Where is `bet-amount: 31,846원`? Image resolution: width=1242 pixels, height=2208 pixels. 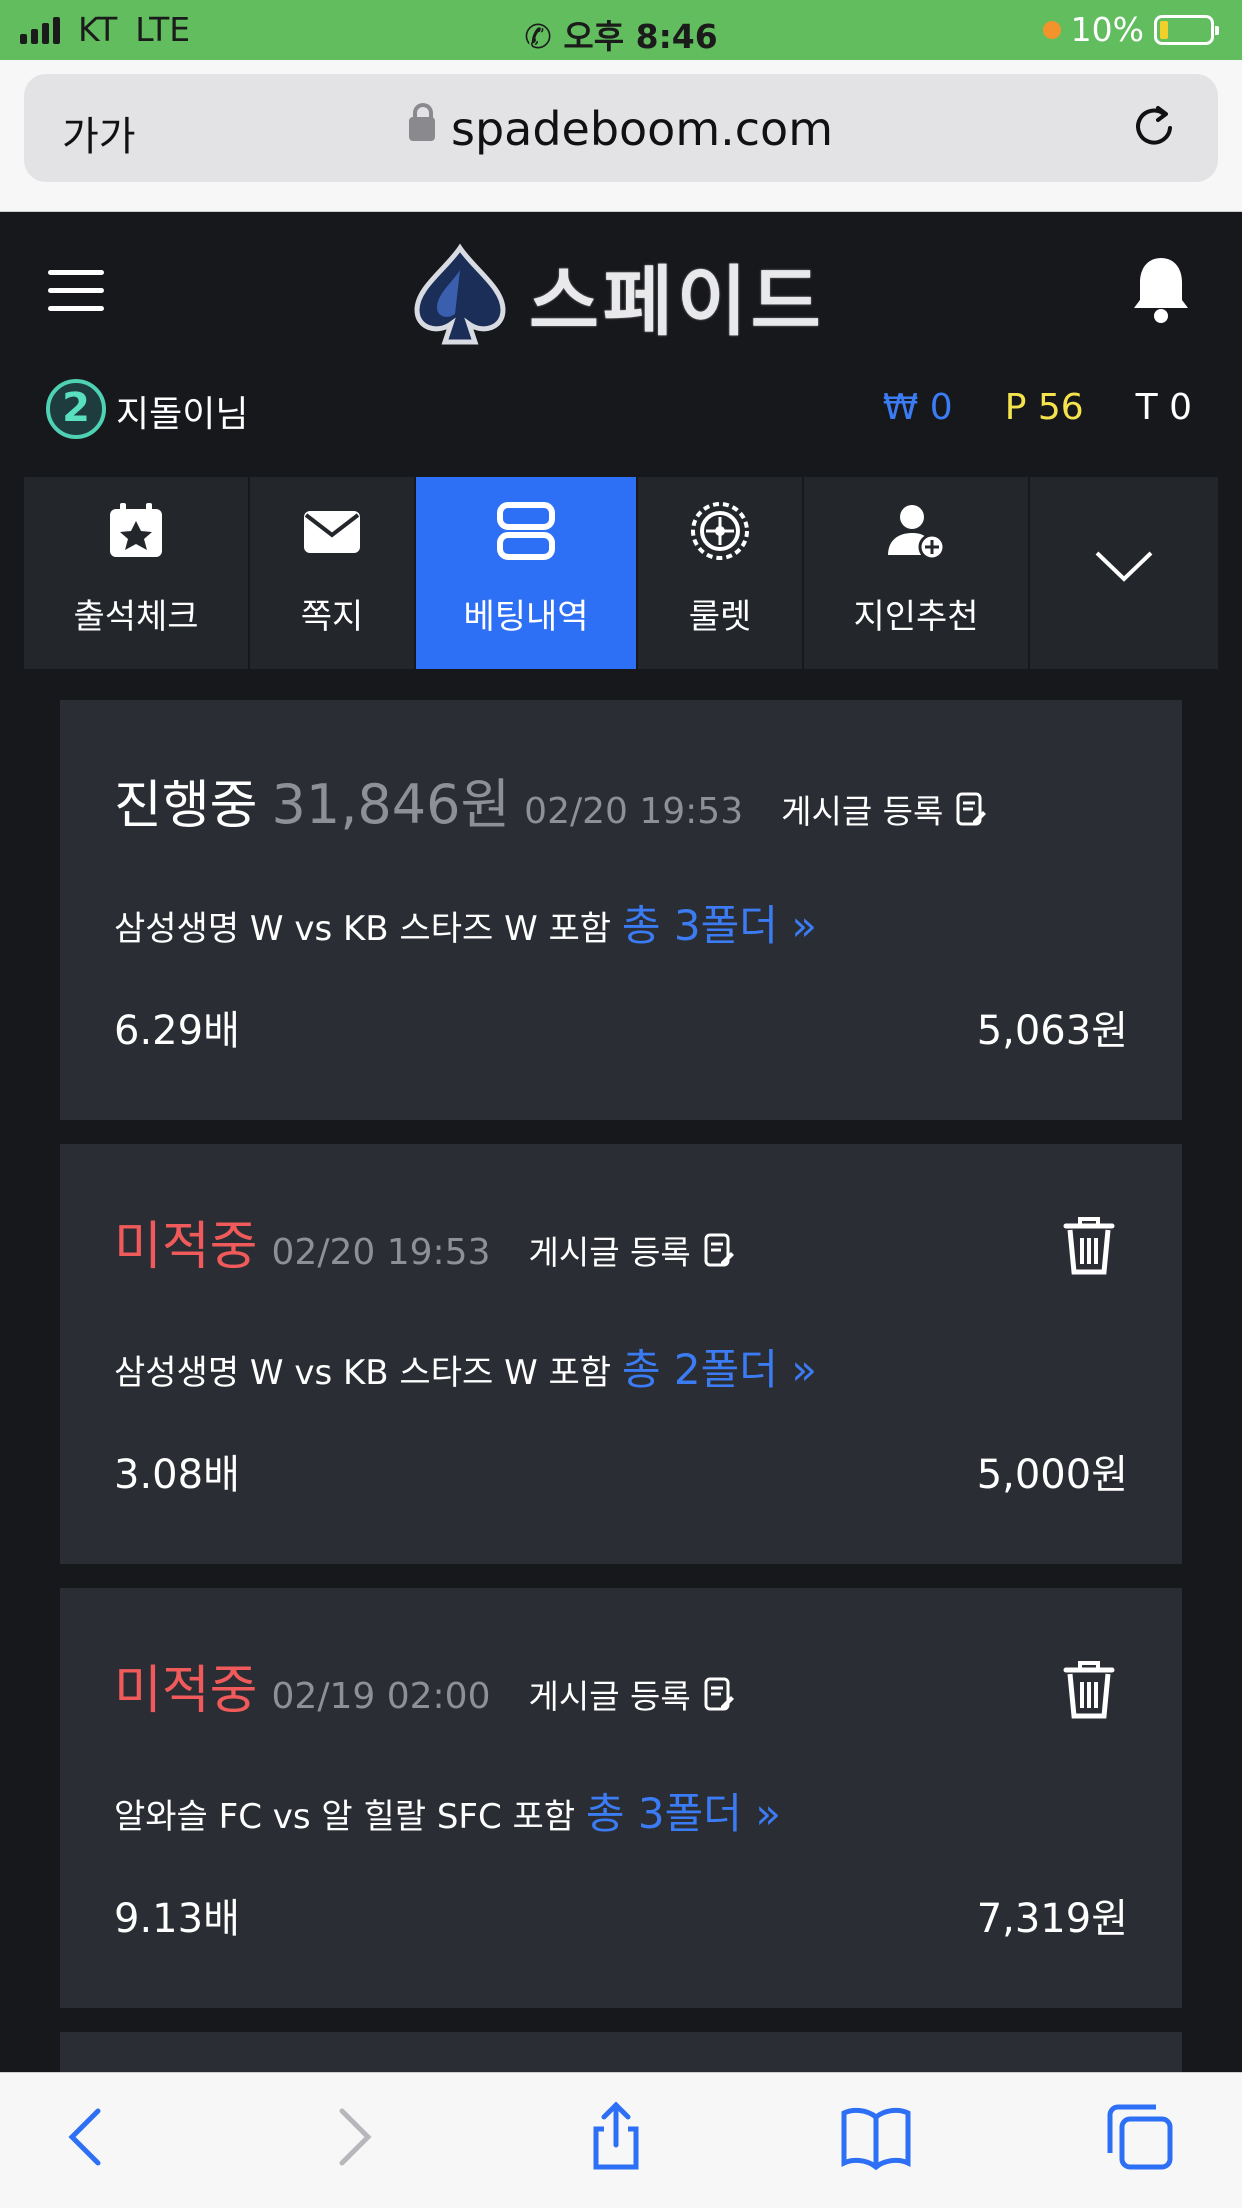 bet-amount: 31,846원 is located at coordinates (391, 804).